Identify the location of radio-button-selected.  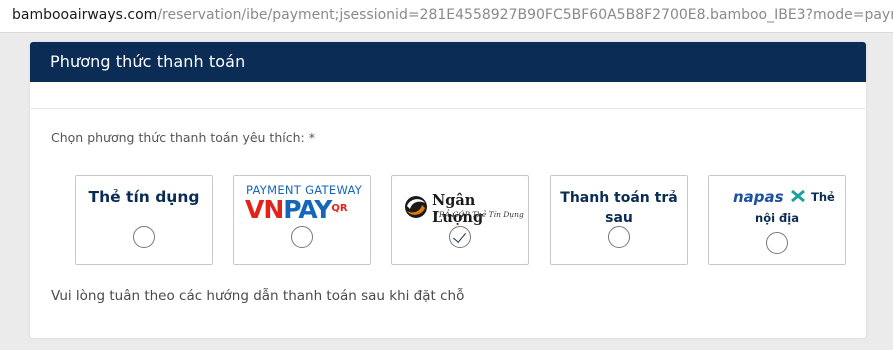
(460, 237).